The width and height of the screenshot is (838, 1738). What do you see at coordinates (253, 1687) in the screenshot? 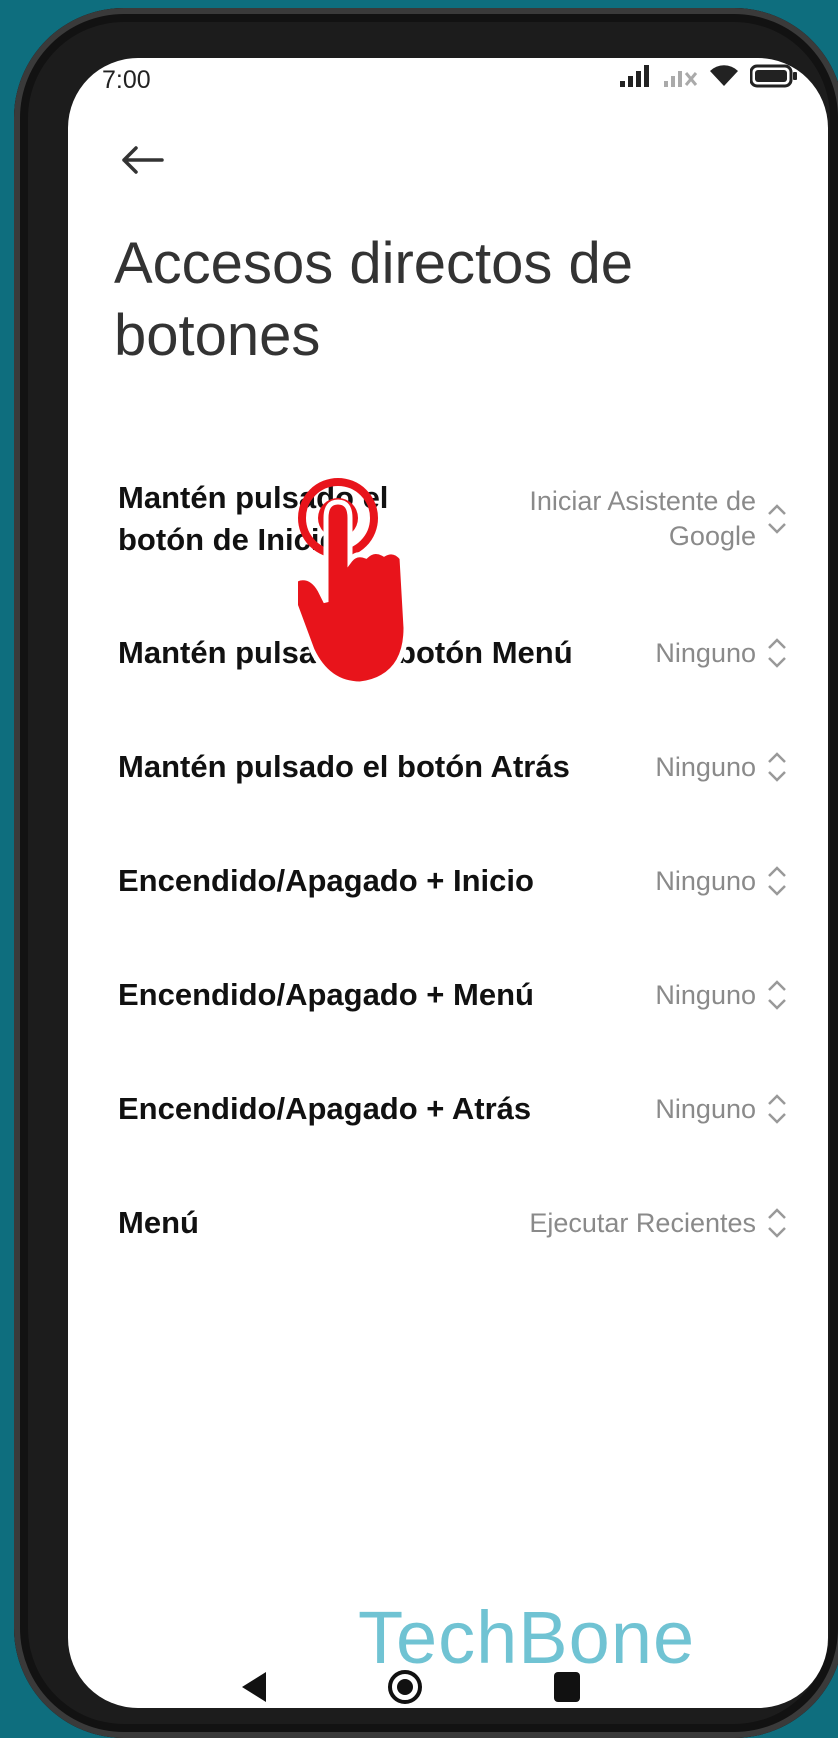
I see `nav-back-icon` at bounding box center [253, 1687].